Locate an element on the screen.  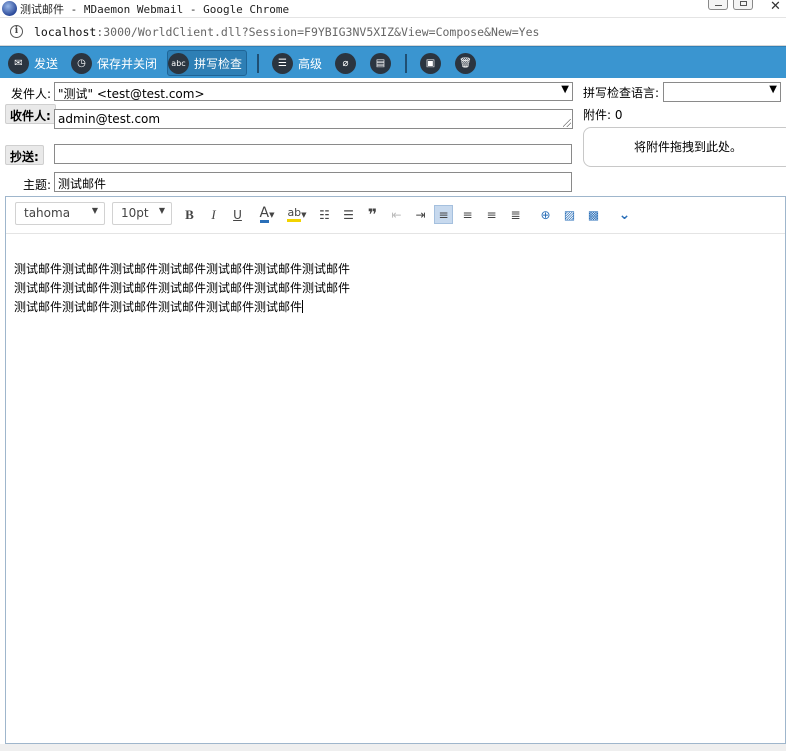
highlight-icon: ab is located at coordinates (294, 214).